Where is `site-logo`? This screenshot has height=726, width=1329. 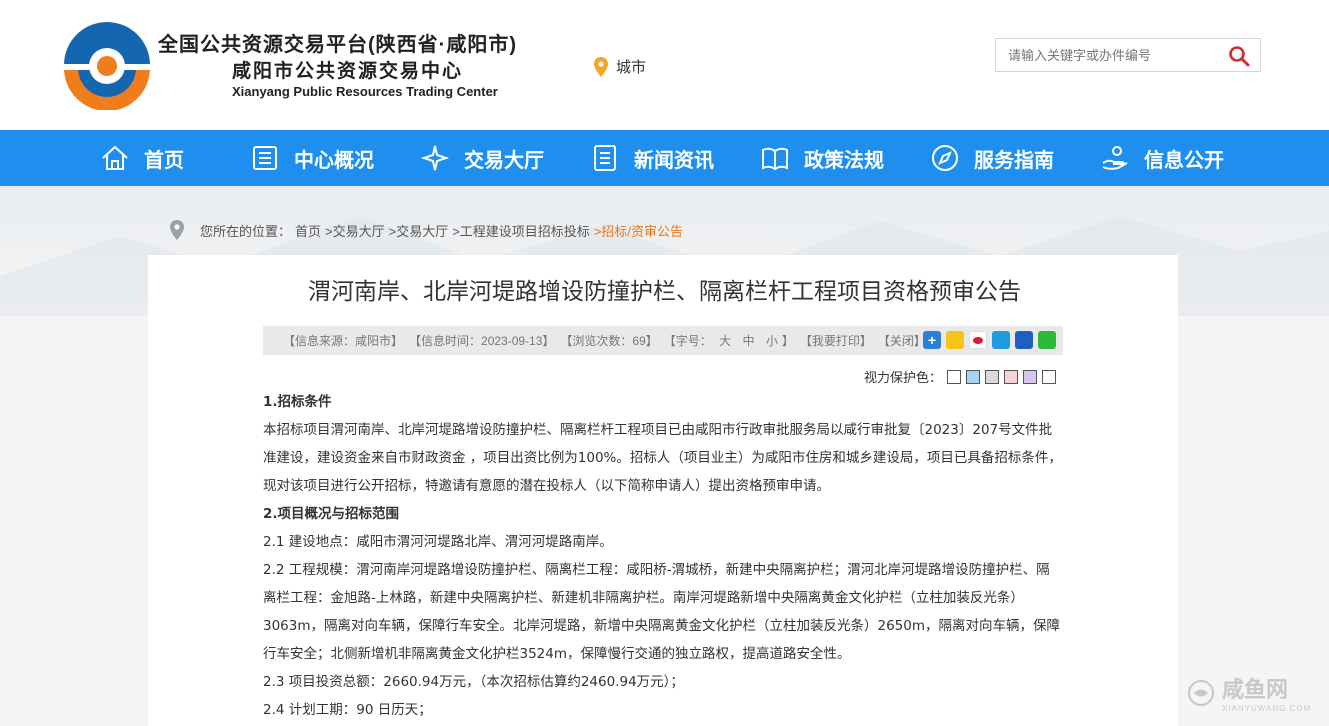
site-logo is located at coordinates (107, 65).